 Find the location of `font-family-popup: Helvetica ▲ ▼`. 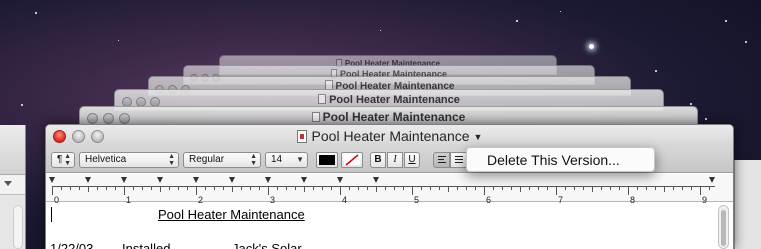

font-family-popup: Helvetica ▲ ▼ is located at coordinates (129, 160).